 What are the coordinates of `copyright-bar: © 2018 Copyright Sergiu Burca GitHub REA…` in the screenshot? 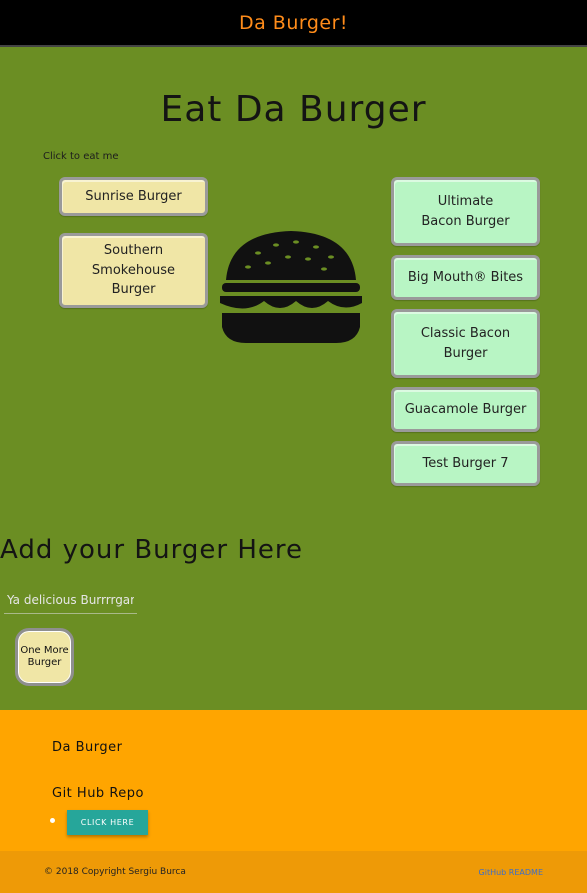 It's located at (293, 872).